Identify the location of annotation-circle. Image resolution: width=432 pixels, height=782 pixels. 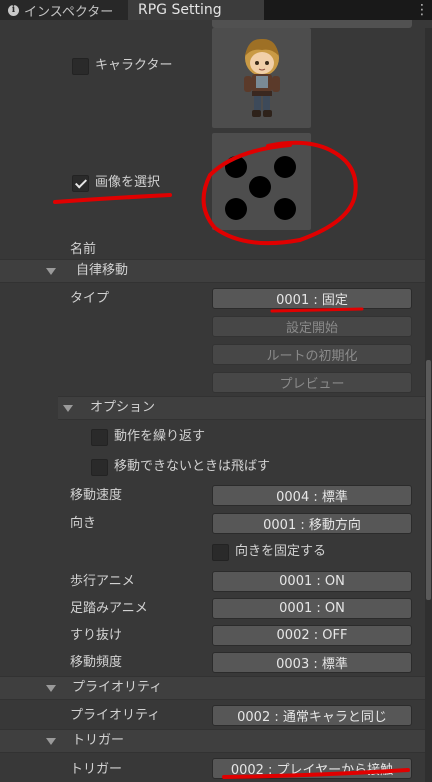
(279, 193).